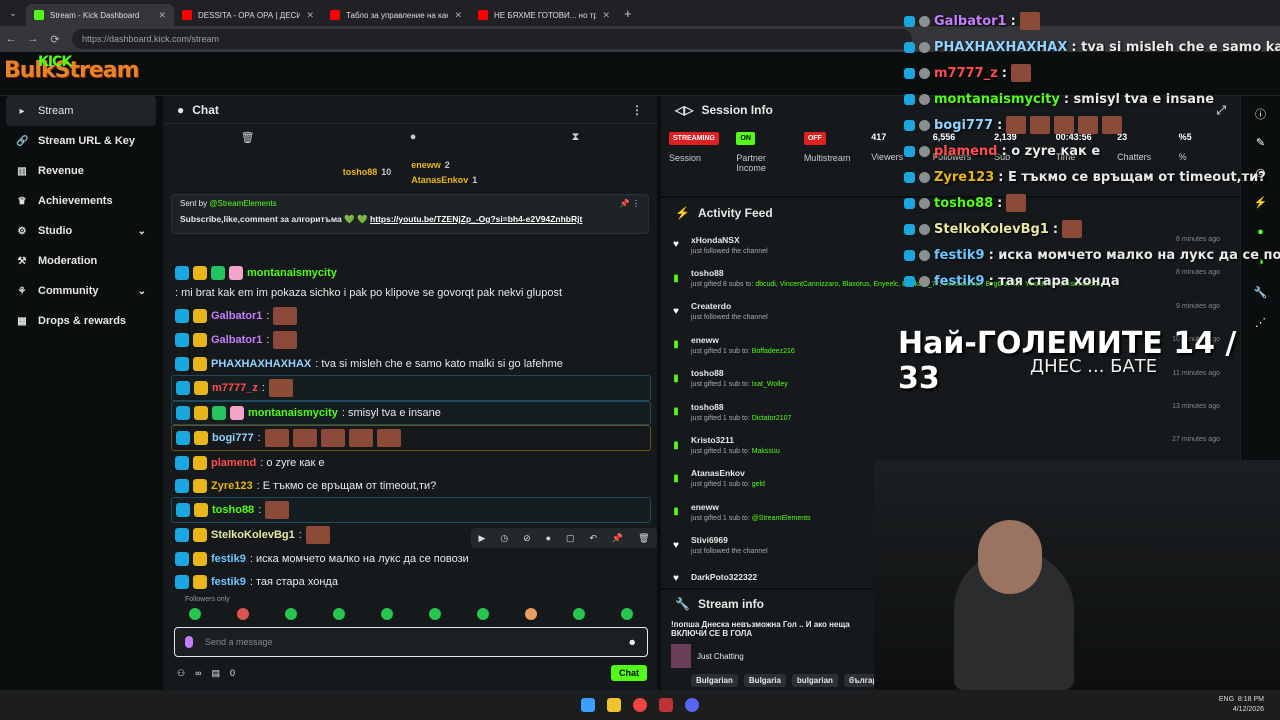 The width and height of the screenshot is (1280, 720). What do you see at coordinates (413, 137) in the screenshot?
I see `comment-icon: ●` at bounding box center [413, 137].